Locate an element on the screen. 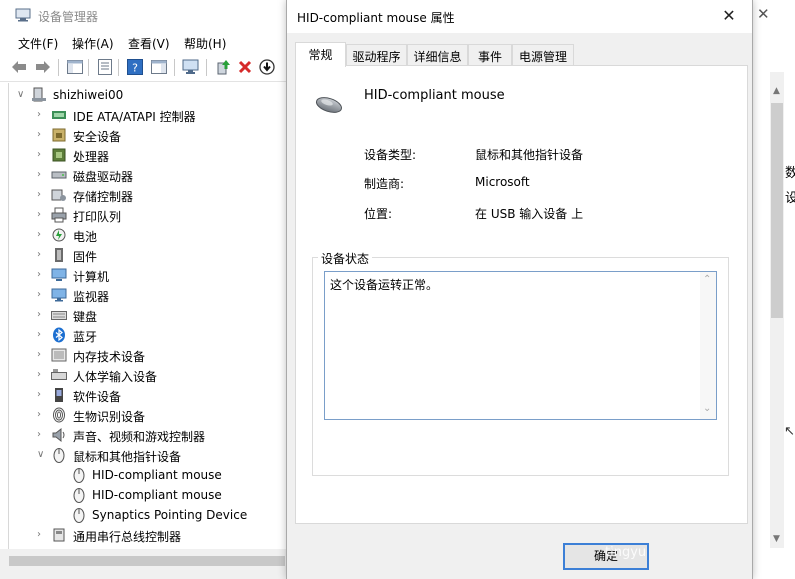 Image resolution: width=795 pixels, height=579 pixels. mouse-device-icon is located at coordinates (79, 495).